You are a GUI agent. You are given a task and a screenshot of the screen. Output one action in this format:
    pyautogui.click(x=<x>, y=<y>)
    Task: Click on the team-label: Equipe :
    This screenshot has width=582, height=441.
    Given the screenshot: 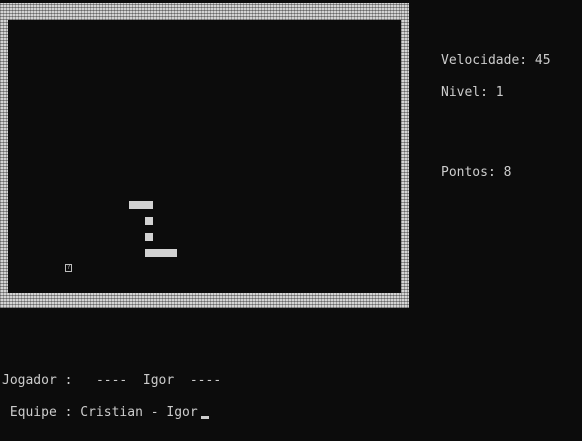 What is the action you would take?
    pyautogui.click(x=37, y=412)
    